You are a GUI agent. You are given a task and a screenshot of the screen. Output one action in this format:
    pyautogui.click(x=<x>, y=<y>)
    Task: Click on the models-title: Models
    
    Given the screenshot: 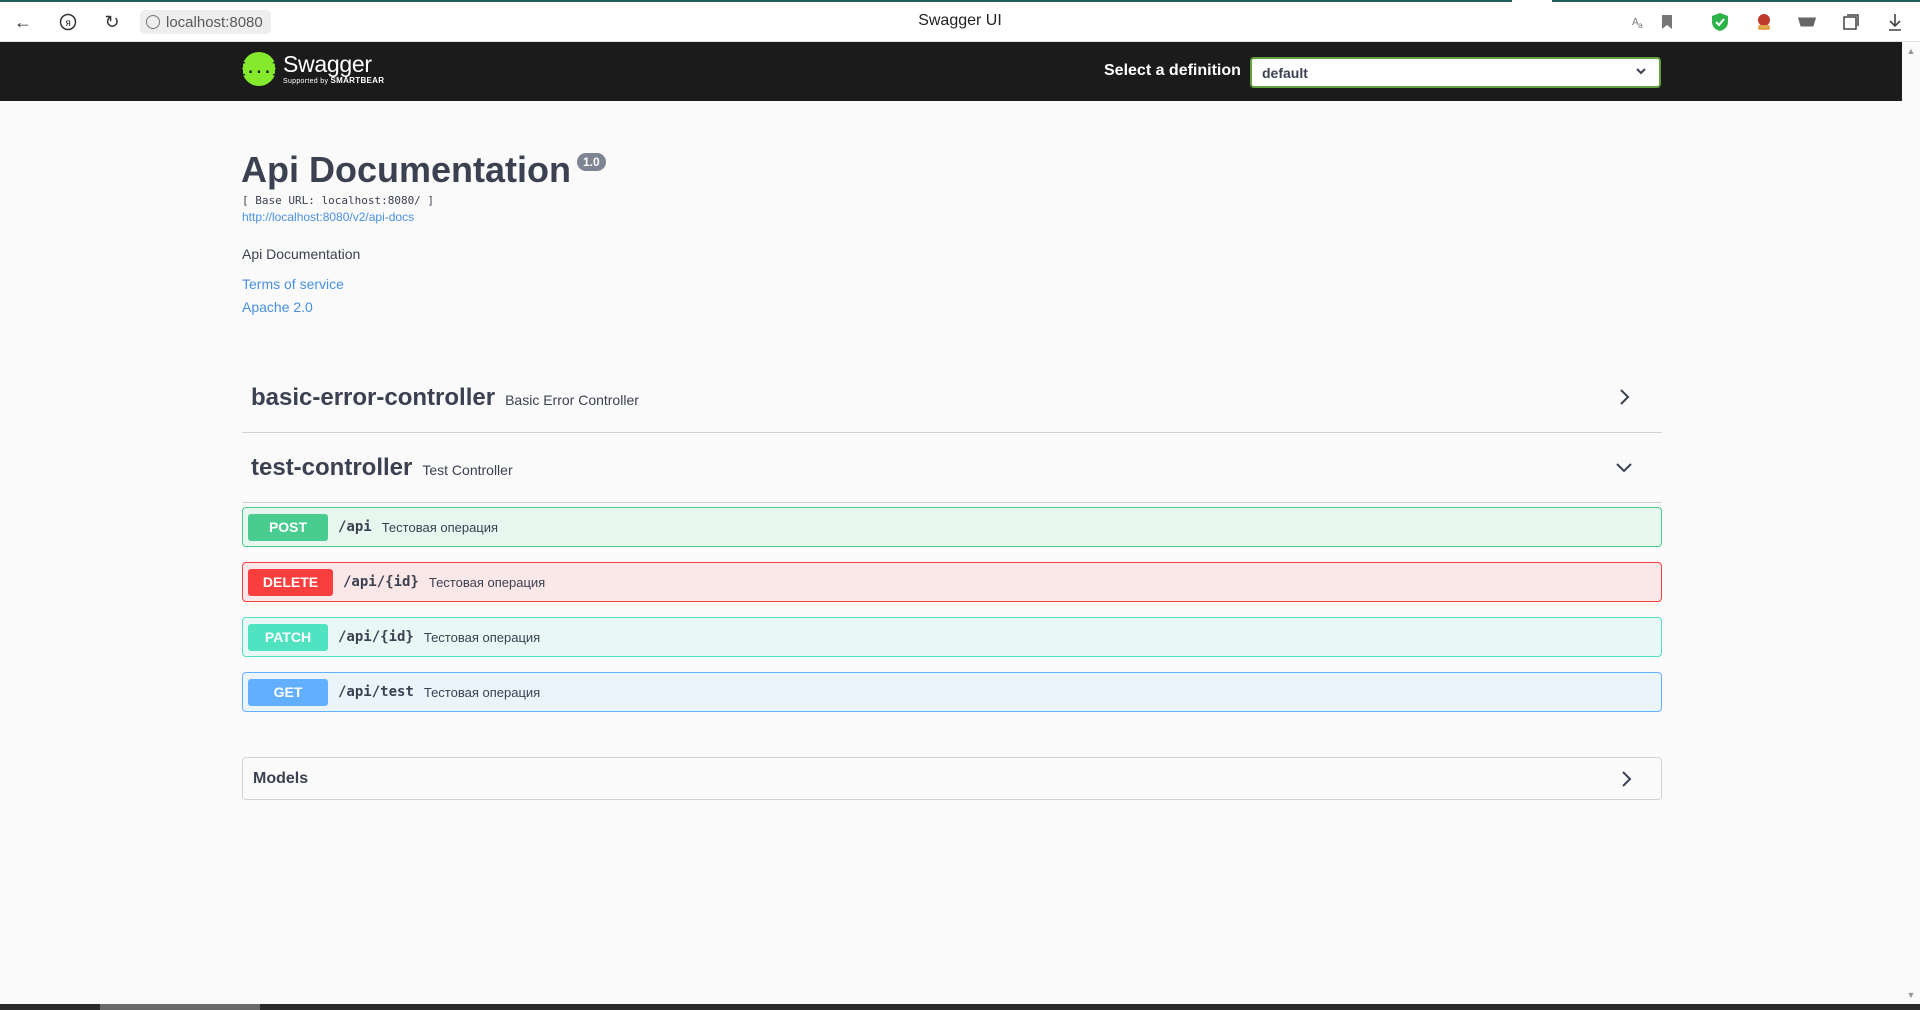 What is the action you would take?
    pyautogui.click(x=281, y=778)
    